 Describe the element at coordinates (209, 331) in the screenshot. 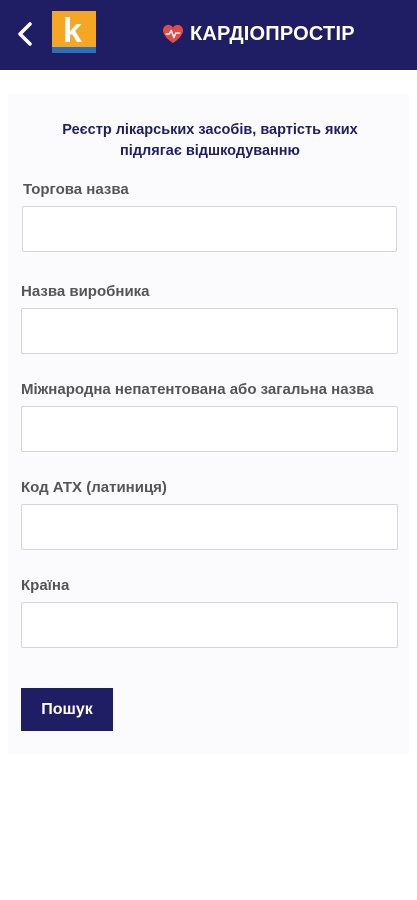

I see `manufacturer-input` at that location.